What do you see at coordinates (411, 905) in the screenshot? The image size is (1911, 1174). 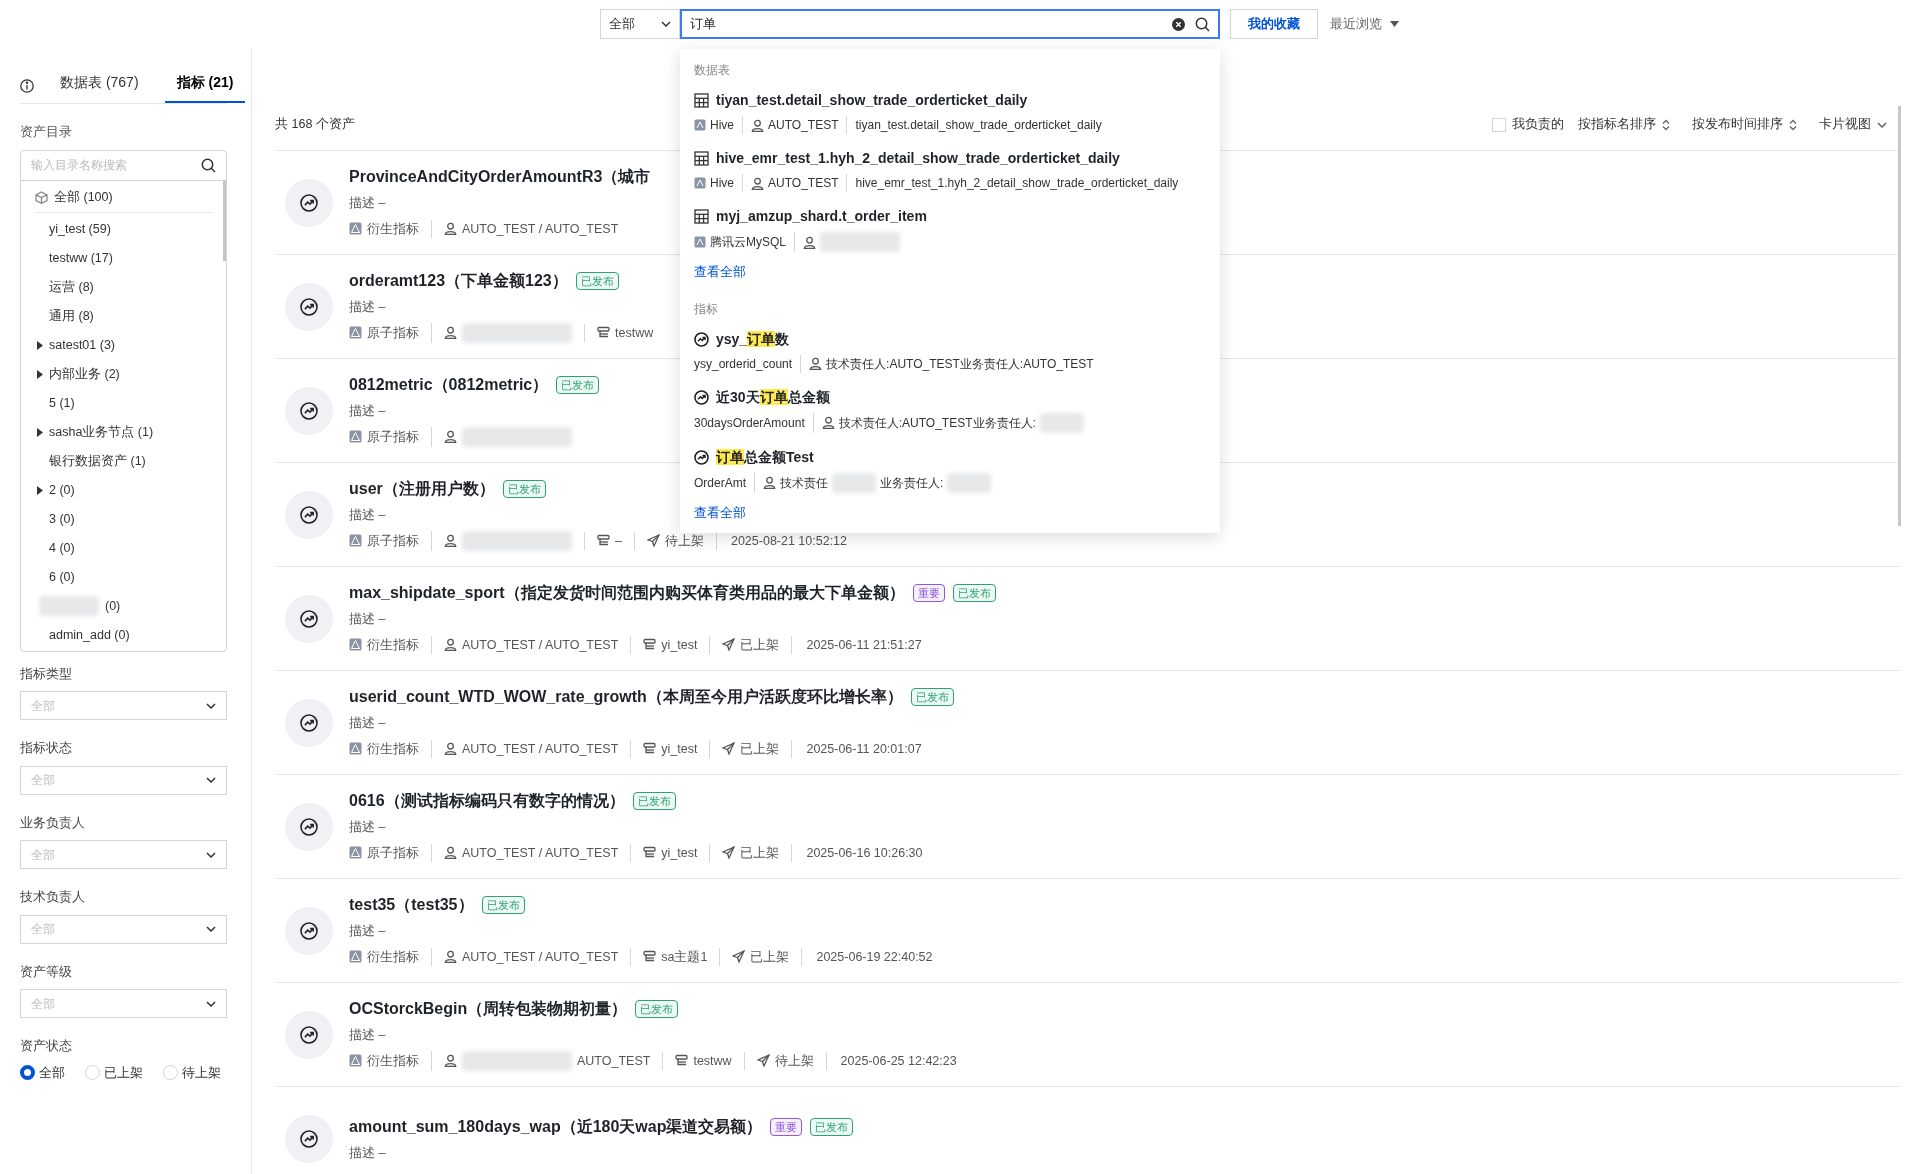 I see `metric-title: test35（test35）` at bounding box center [411, 905].